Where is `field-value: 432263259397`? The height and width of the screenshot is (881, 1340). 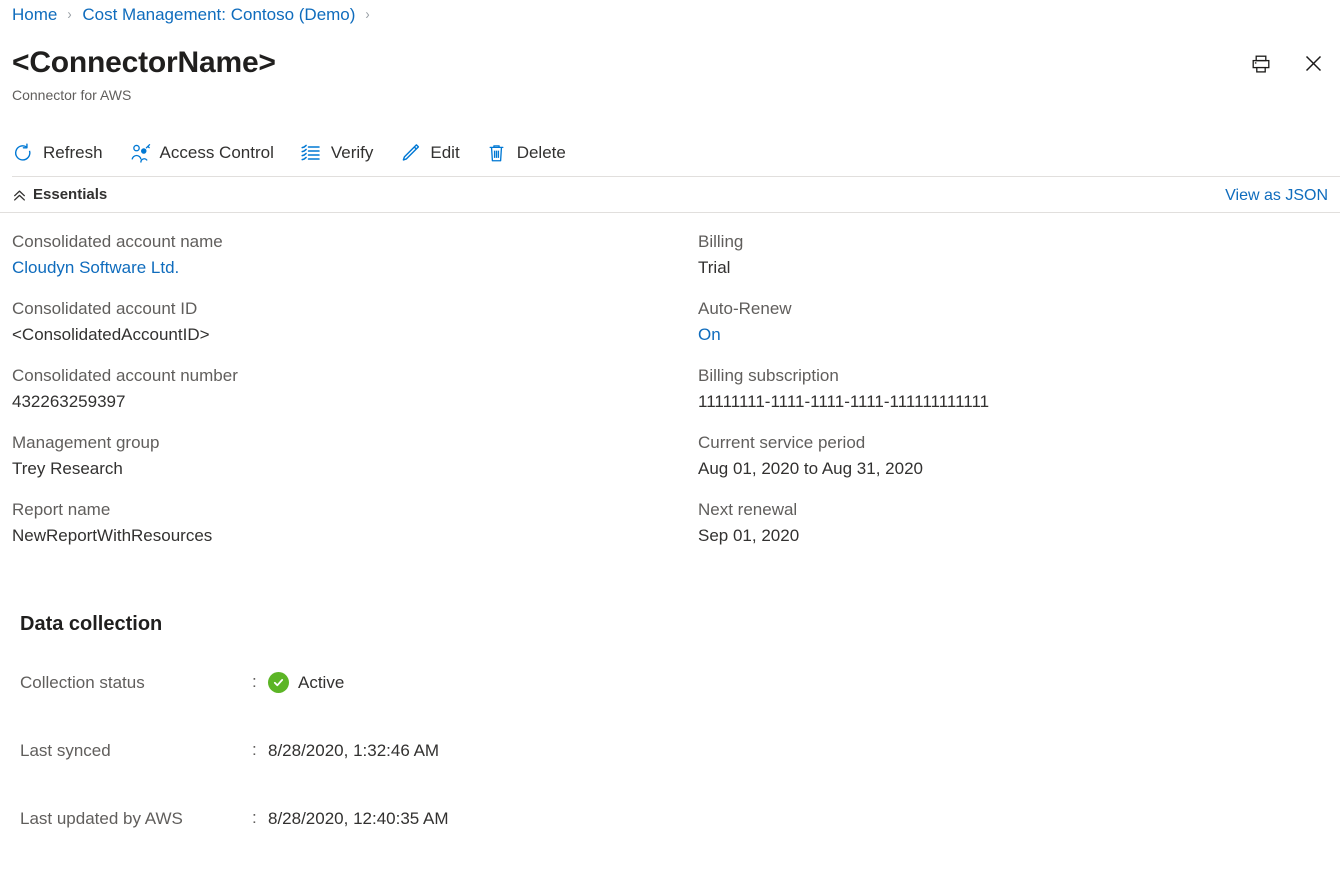
field-value: 432263259397 is located at coordinates (69, 401).